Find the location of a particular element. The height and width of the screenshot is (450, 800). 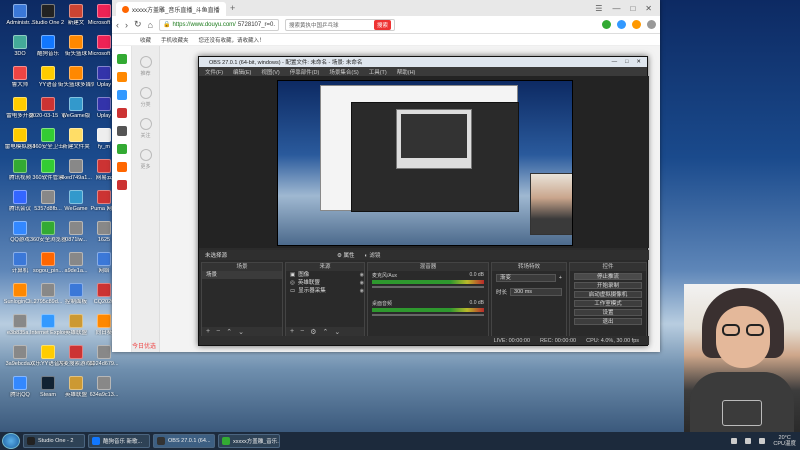

duration-row: 时长 300 ms is located at coordinates (529, 292).